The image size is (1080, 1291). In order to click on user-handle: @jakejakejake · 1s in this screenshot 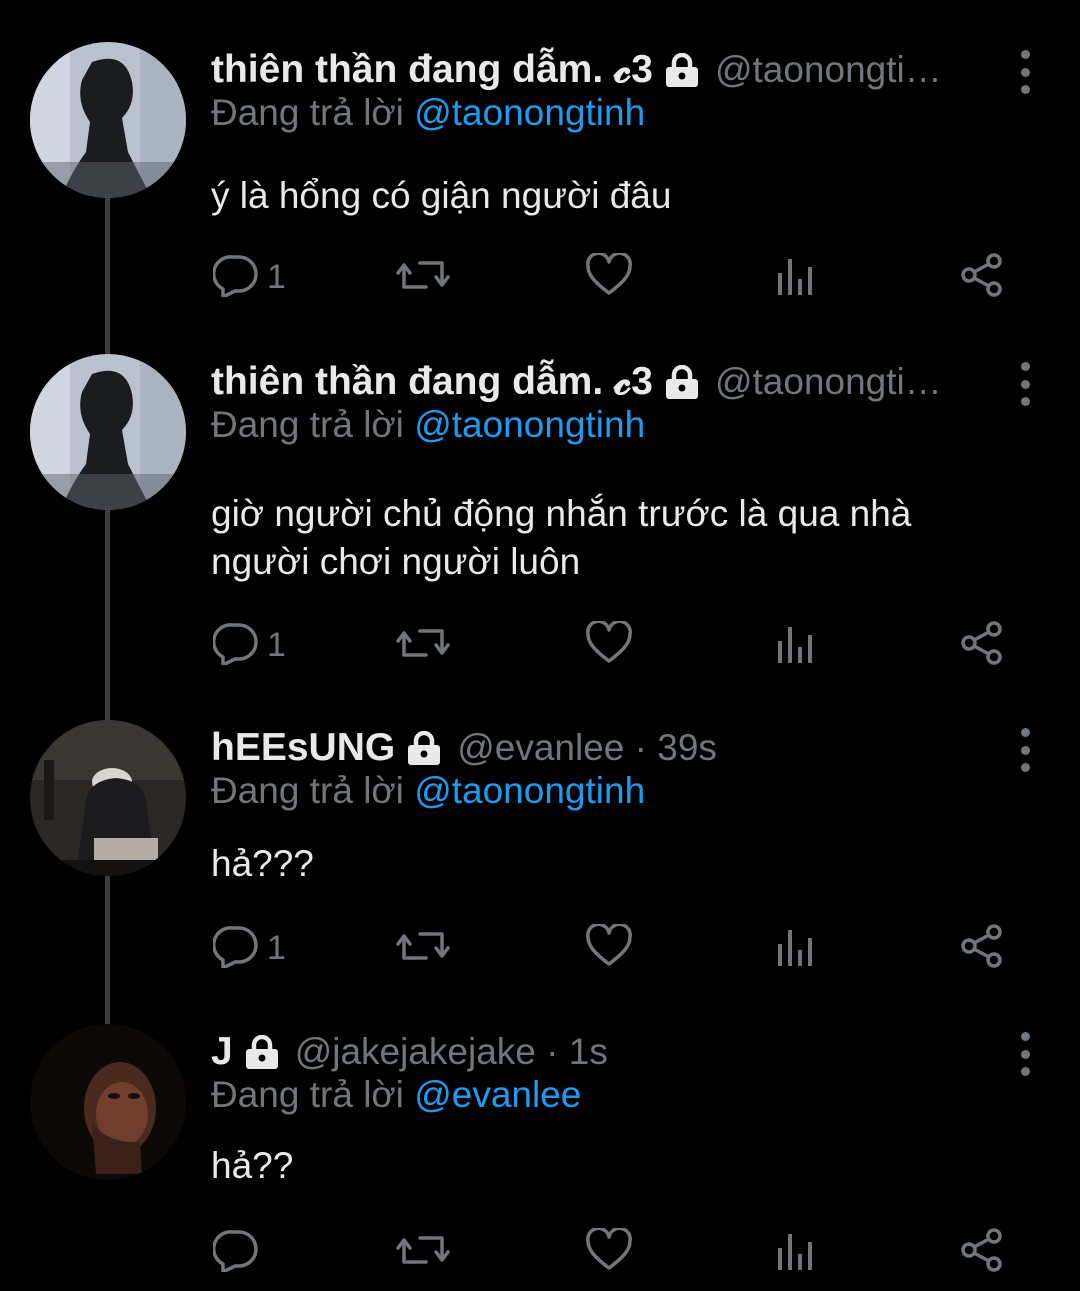, I will do `click(451, 1052)`.